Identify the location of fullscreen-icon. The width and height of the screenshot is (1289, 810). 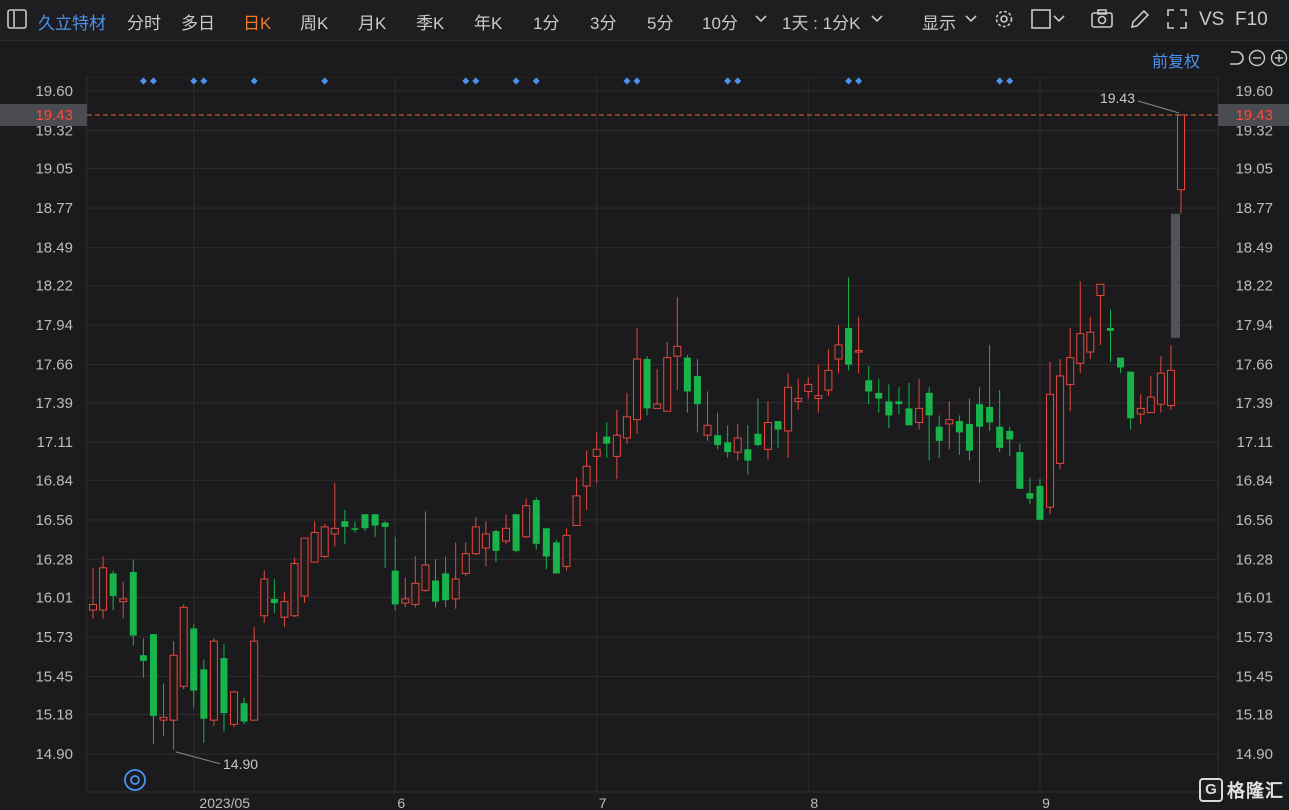
(1177, 19).